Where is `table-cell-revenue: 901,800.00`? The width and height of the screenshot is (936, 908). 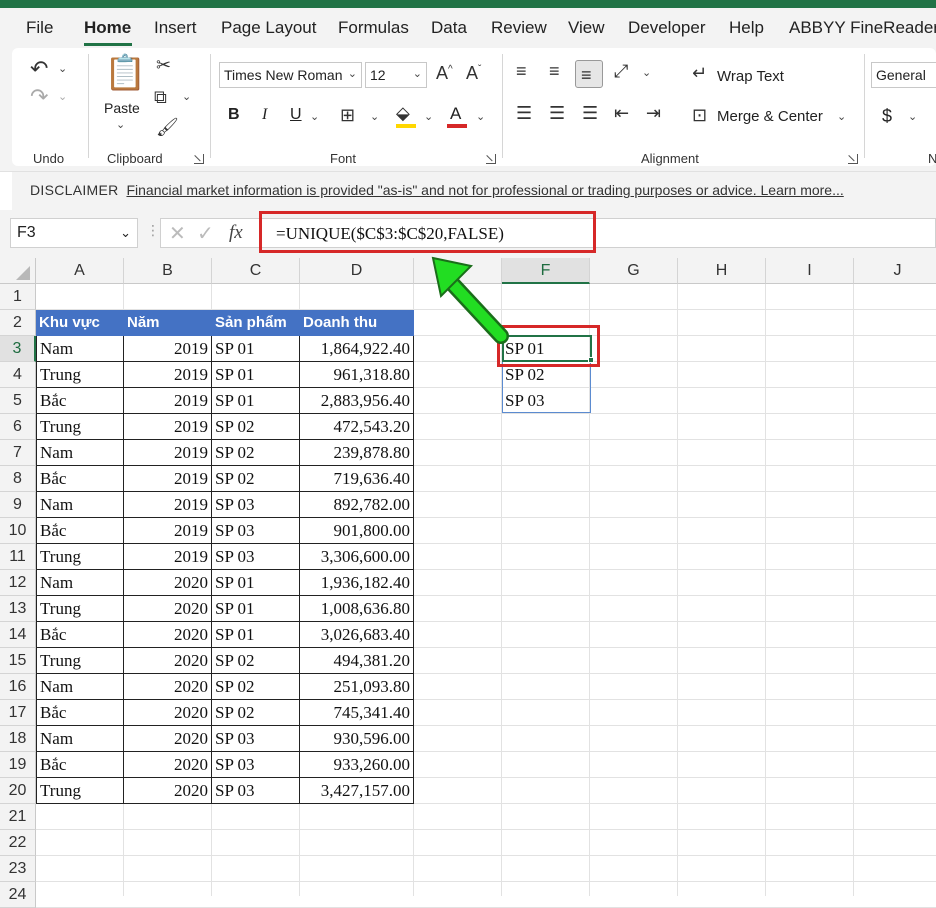 table-cell-revenue: 901,800.00 is located at coordinates (357, 531).